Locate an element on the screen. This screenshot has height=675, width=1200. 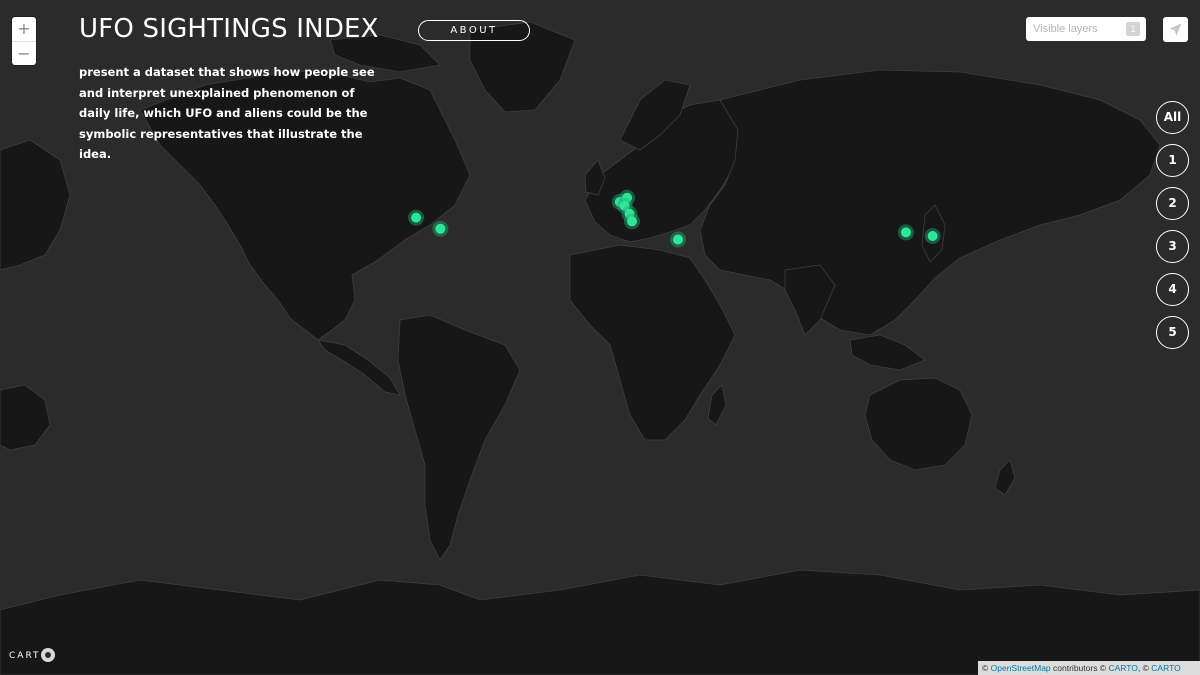
visible-layers-select: Visible layers 1 is located at coordinates (1086, 29).